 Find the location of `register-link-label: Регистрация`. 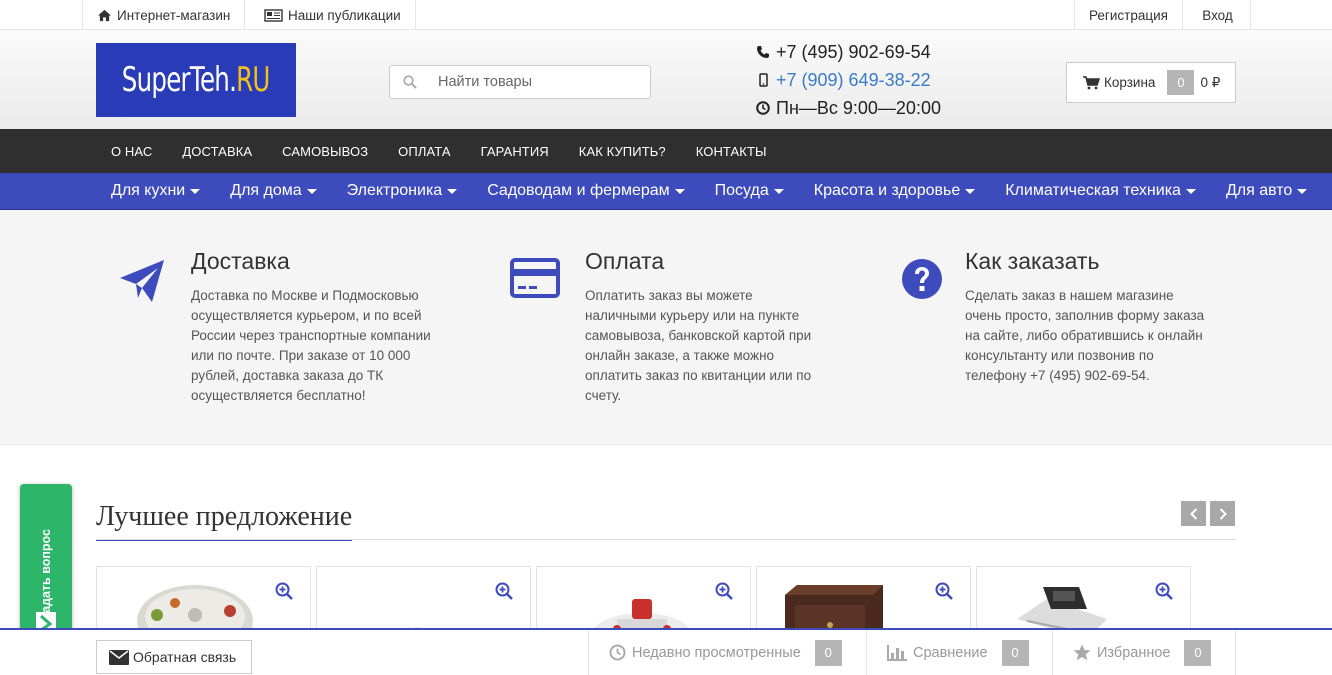

register-link-label: Регистрация is located at coordinates (1128, 15).